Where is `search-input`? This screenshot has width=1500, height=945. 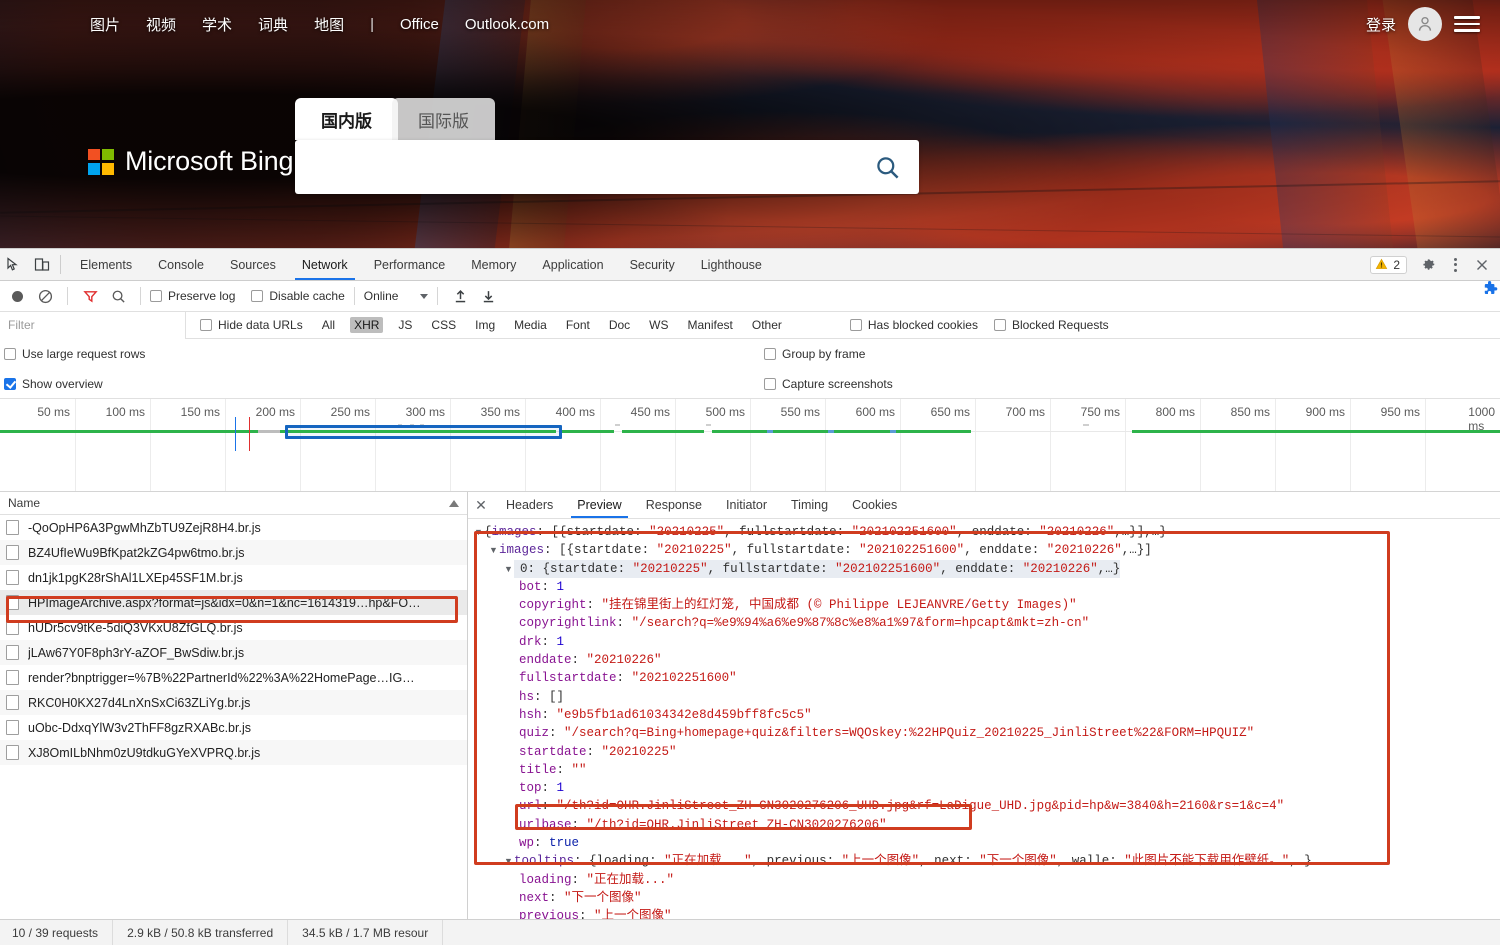
search-input is located at coordinates (575, 167).